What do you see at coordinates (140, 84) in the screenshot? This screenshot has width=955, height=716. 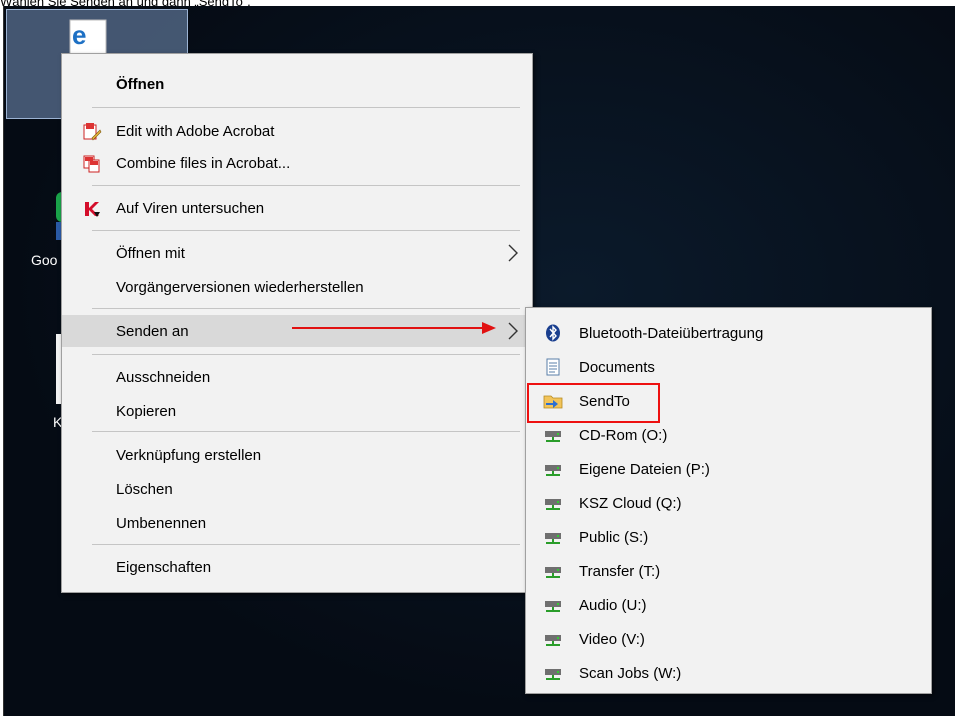 I see `menu-item-label: Öffnen` at bounding box center [140, 84].